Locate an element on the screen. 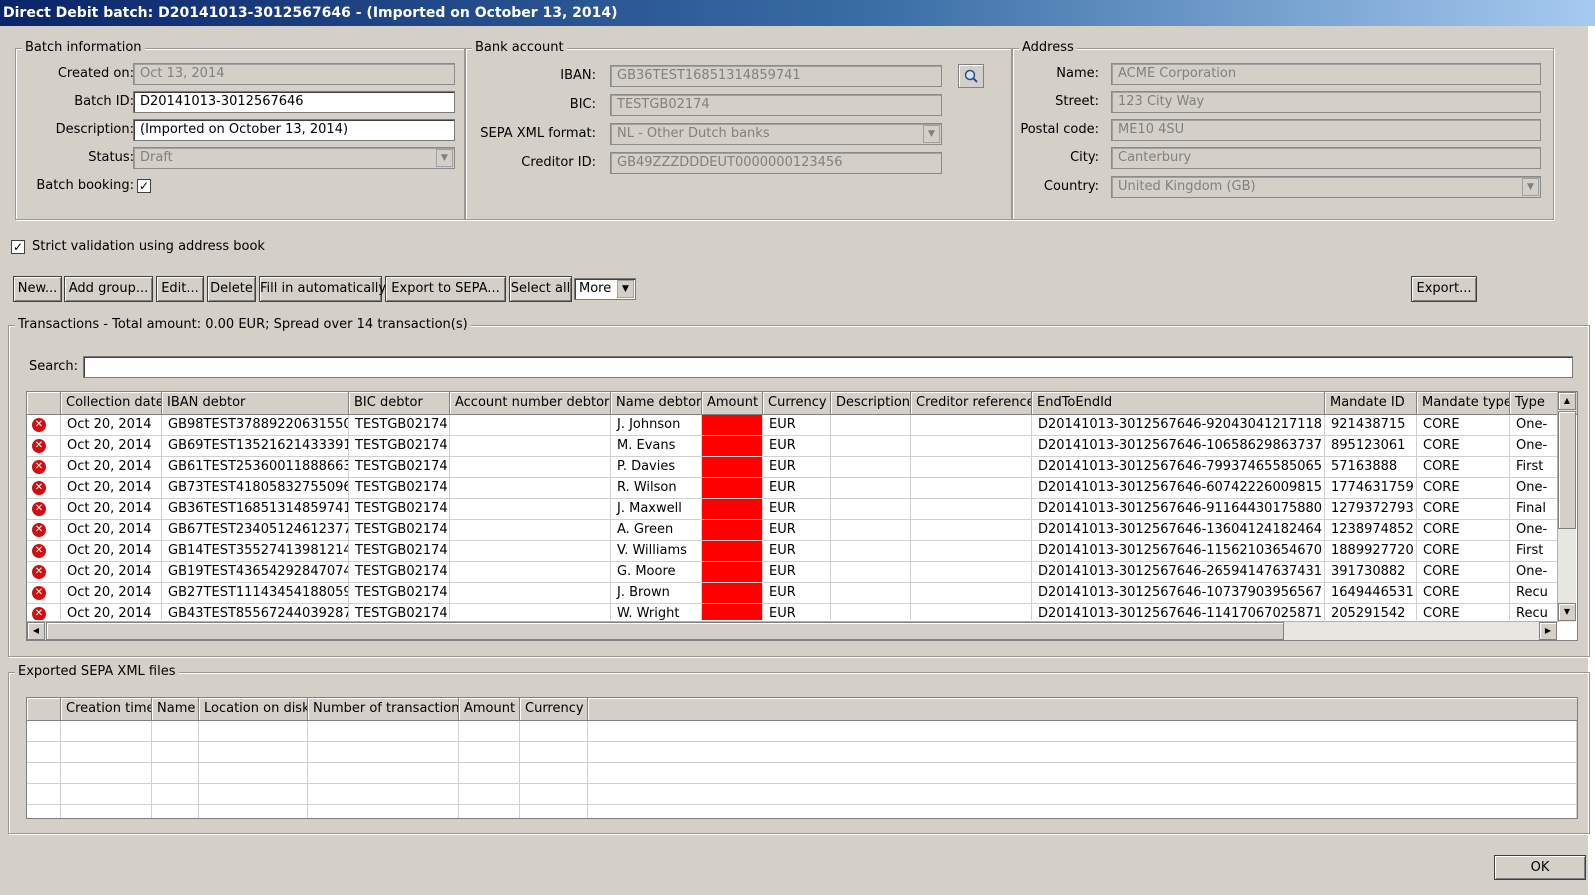 The width and height of the screenshot is (1595, 895). name-field: ACME Corporation is located at coordinates (1326, 74).